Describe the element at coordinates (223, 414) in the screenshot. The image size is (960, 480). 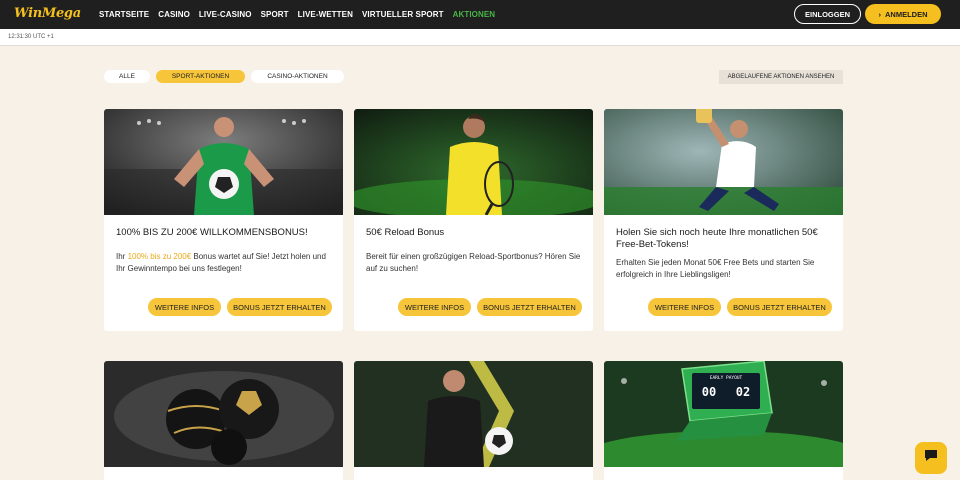
I see `promo-image-golden-balls` at that location.